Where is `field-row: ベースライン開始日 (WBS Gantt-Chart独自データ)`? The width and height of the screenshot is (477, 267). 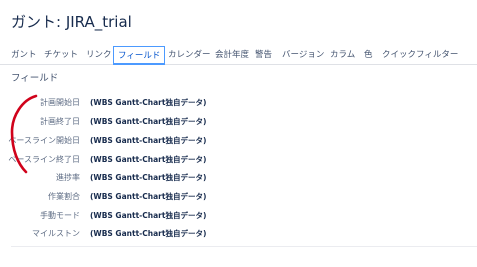
field-row: ベースライン開始日 (WBS Gantt-Chart独自データ) is located at coordinates (238, 141).